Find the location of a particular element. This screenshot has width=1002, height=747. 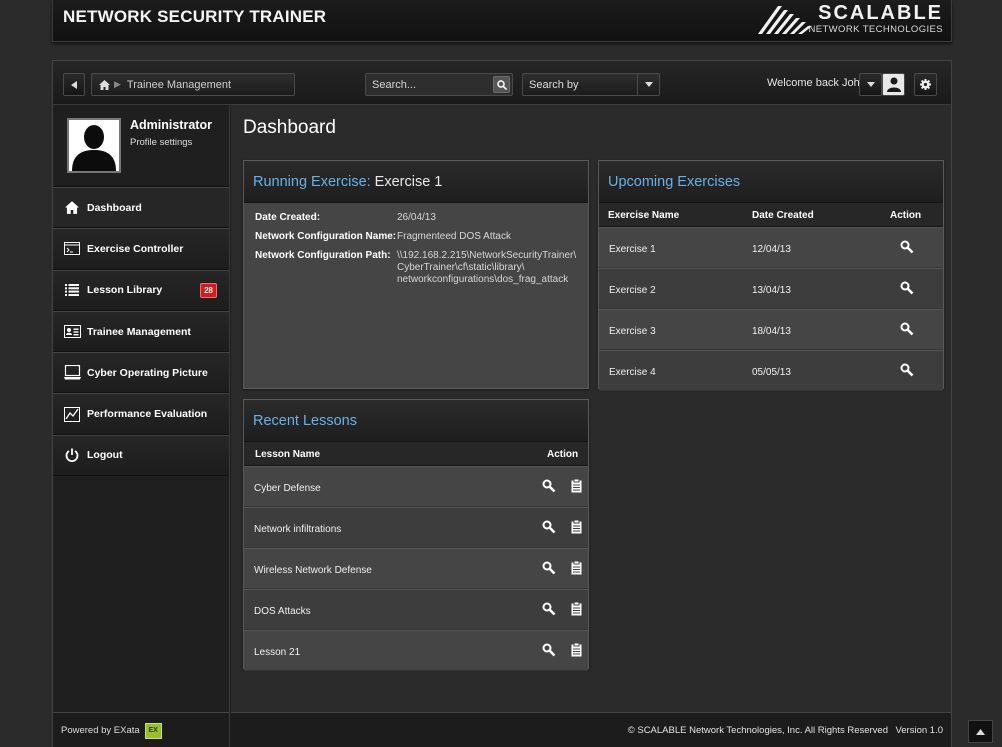

brand-subtitle: NETWORK TECHNOLOGIES is located at coordinates (875, 29).